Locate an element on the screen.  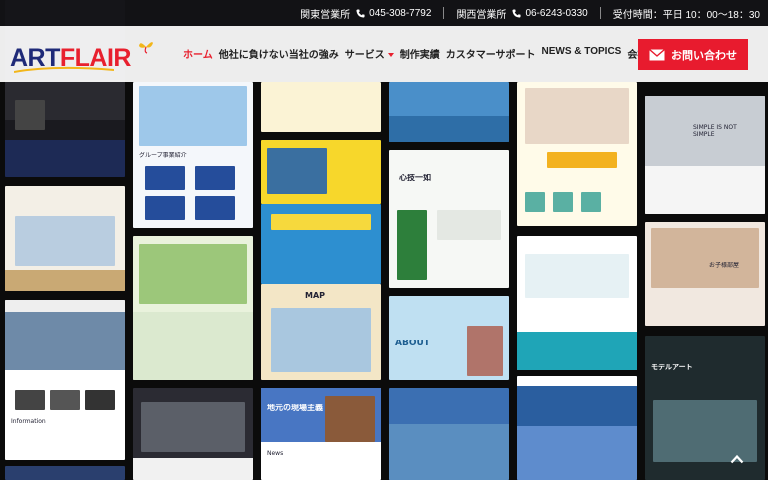
nav-item-home: ホーム is located at coordinates (198, 53).